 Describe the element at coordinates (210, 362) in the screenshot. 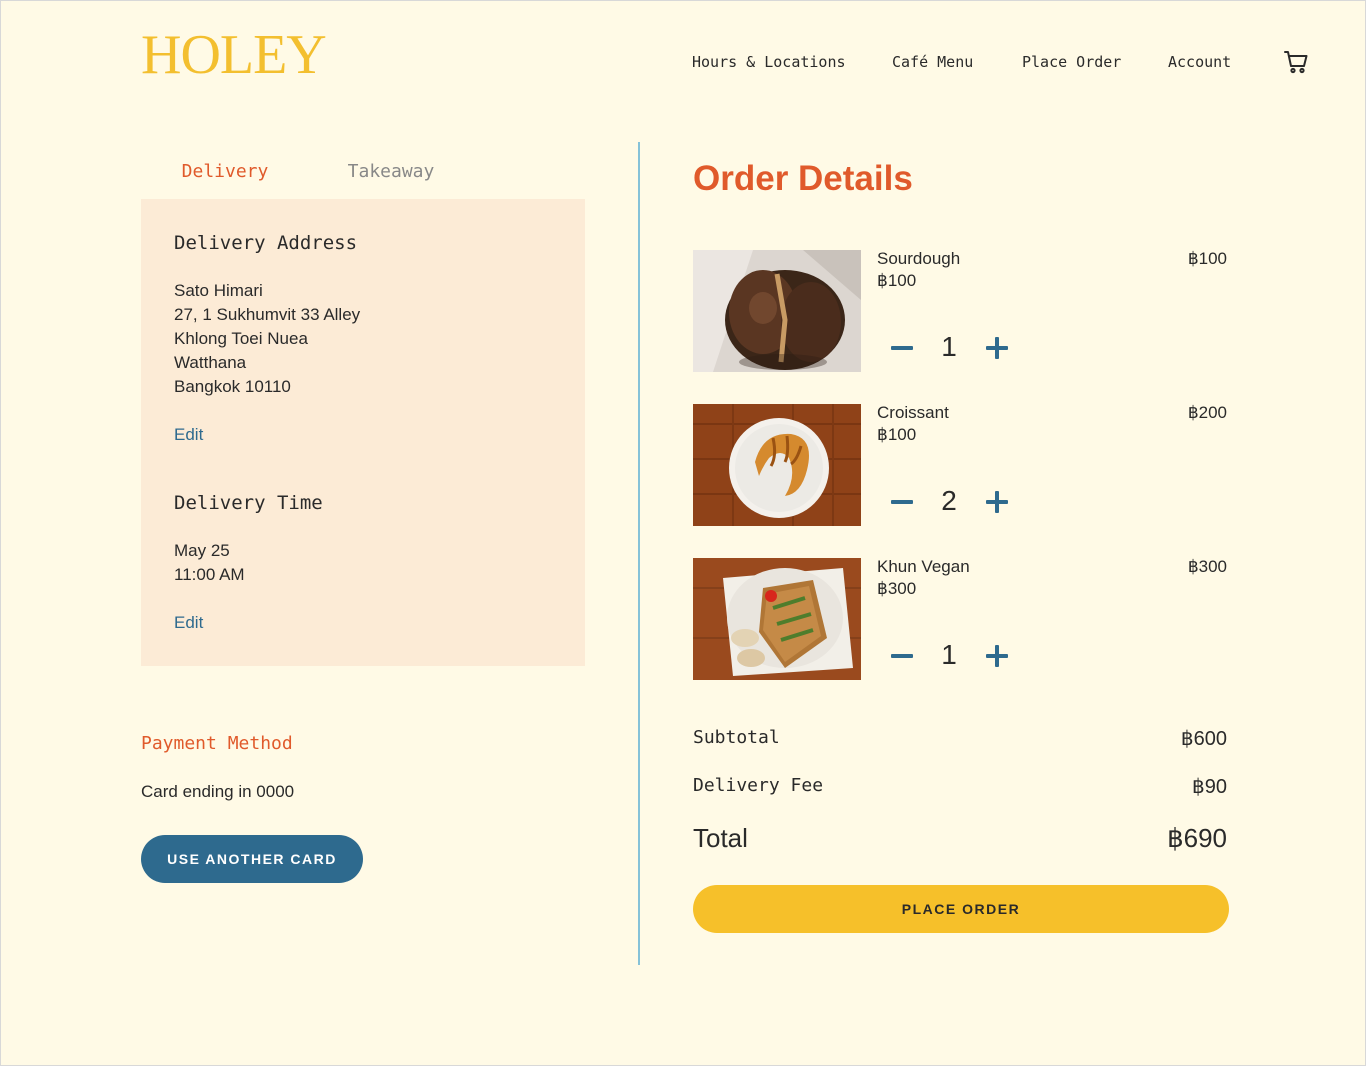

I see `address-line: Watthana` at that location.